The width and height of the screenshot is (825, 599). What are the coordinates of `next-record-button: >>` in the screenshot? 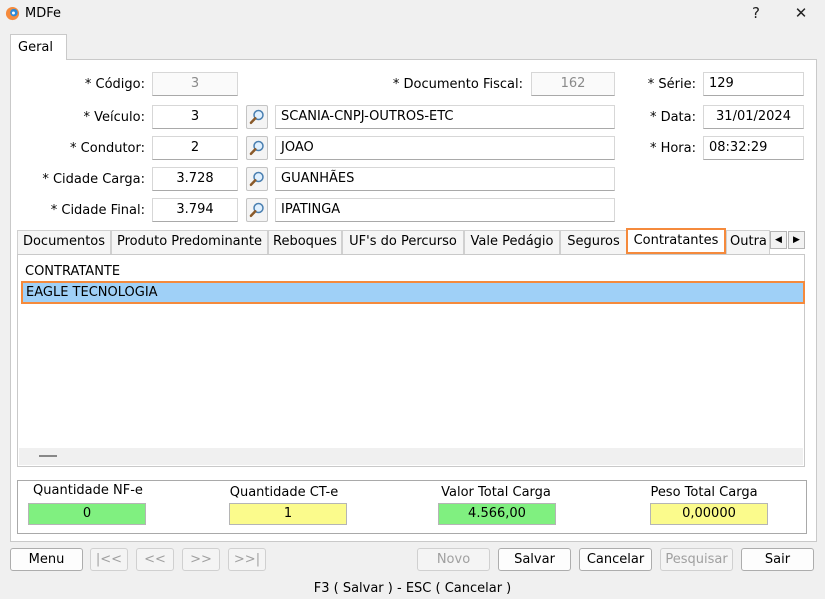 It's located at (201, 559).